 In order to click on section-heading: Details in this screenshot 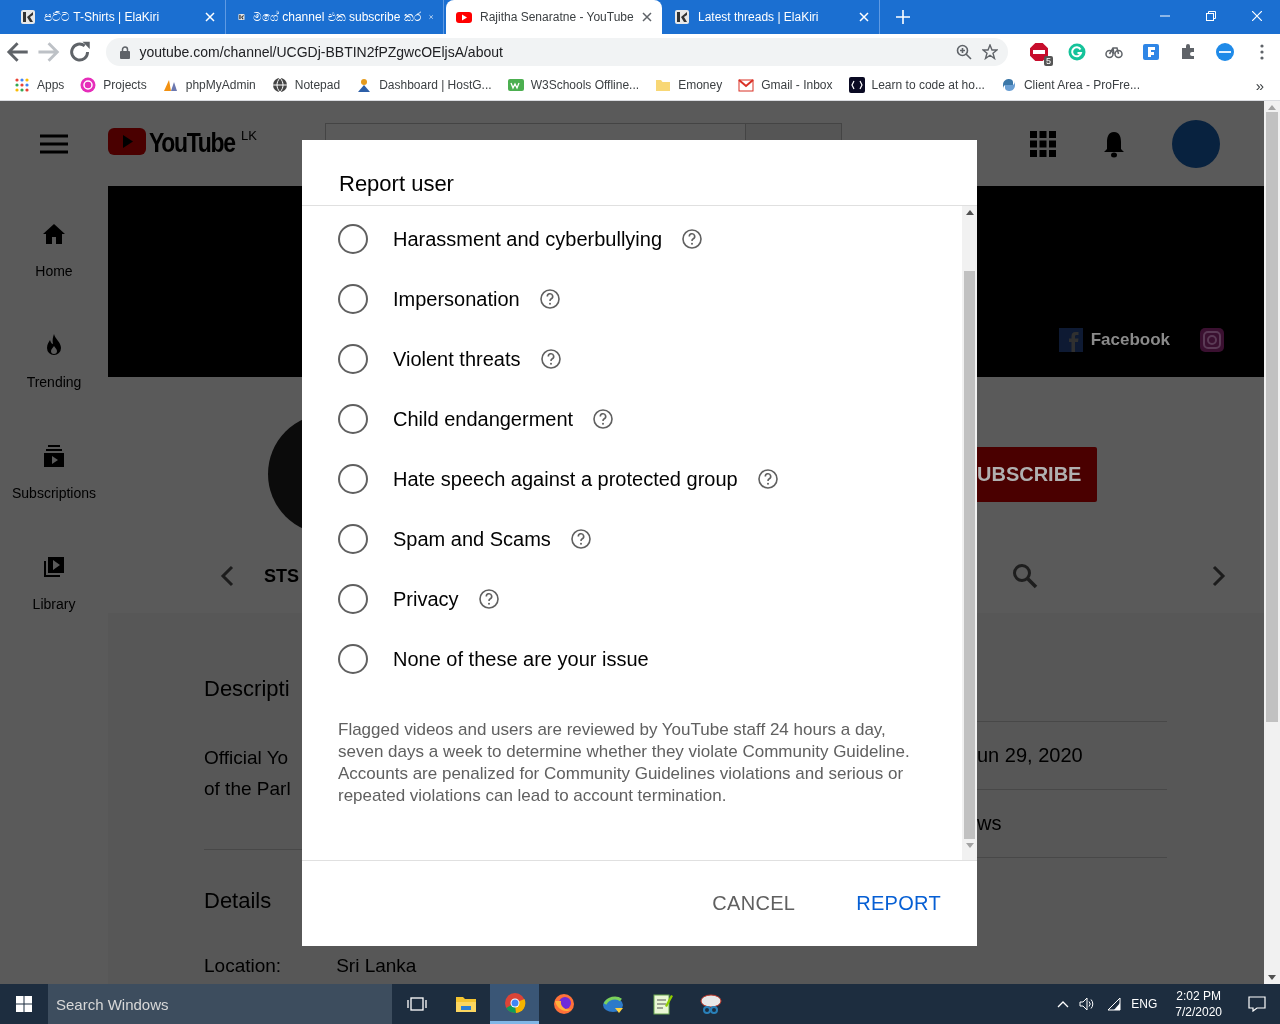, I will do `click(238, 901)`.